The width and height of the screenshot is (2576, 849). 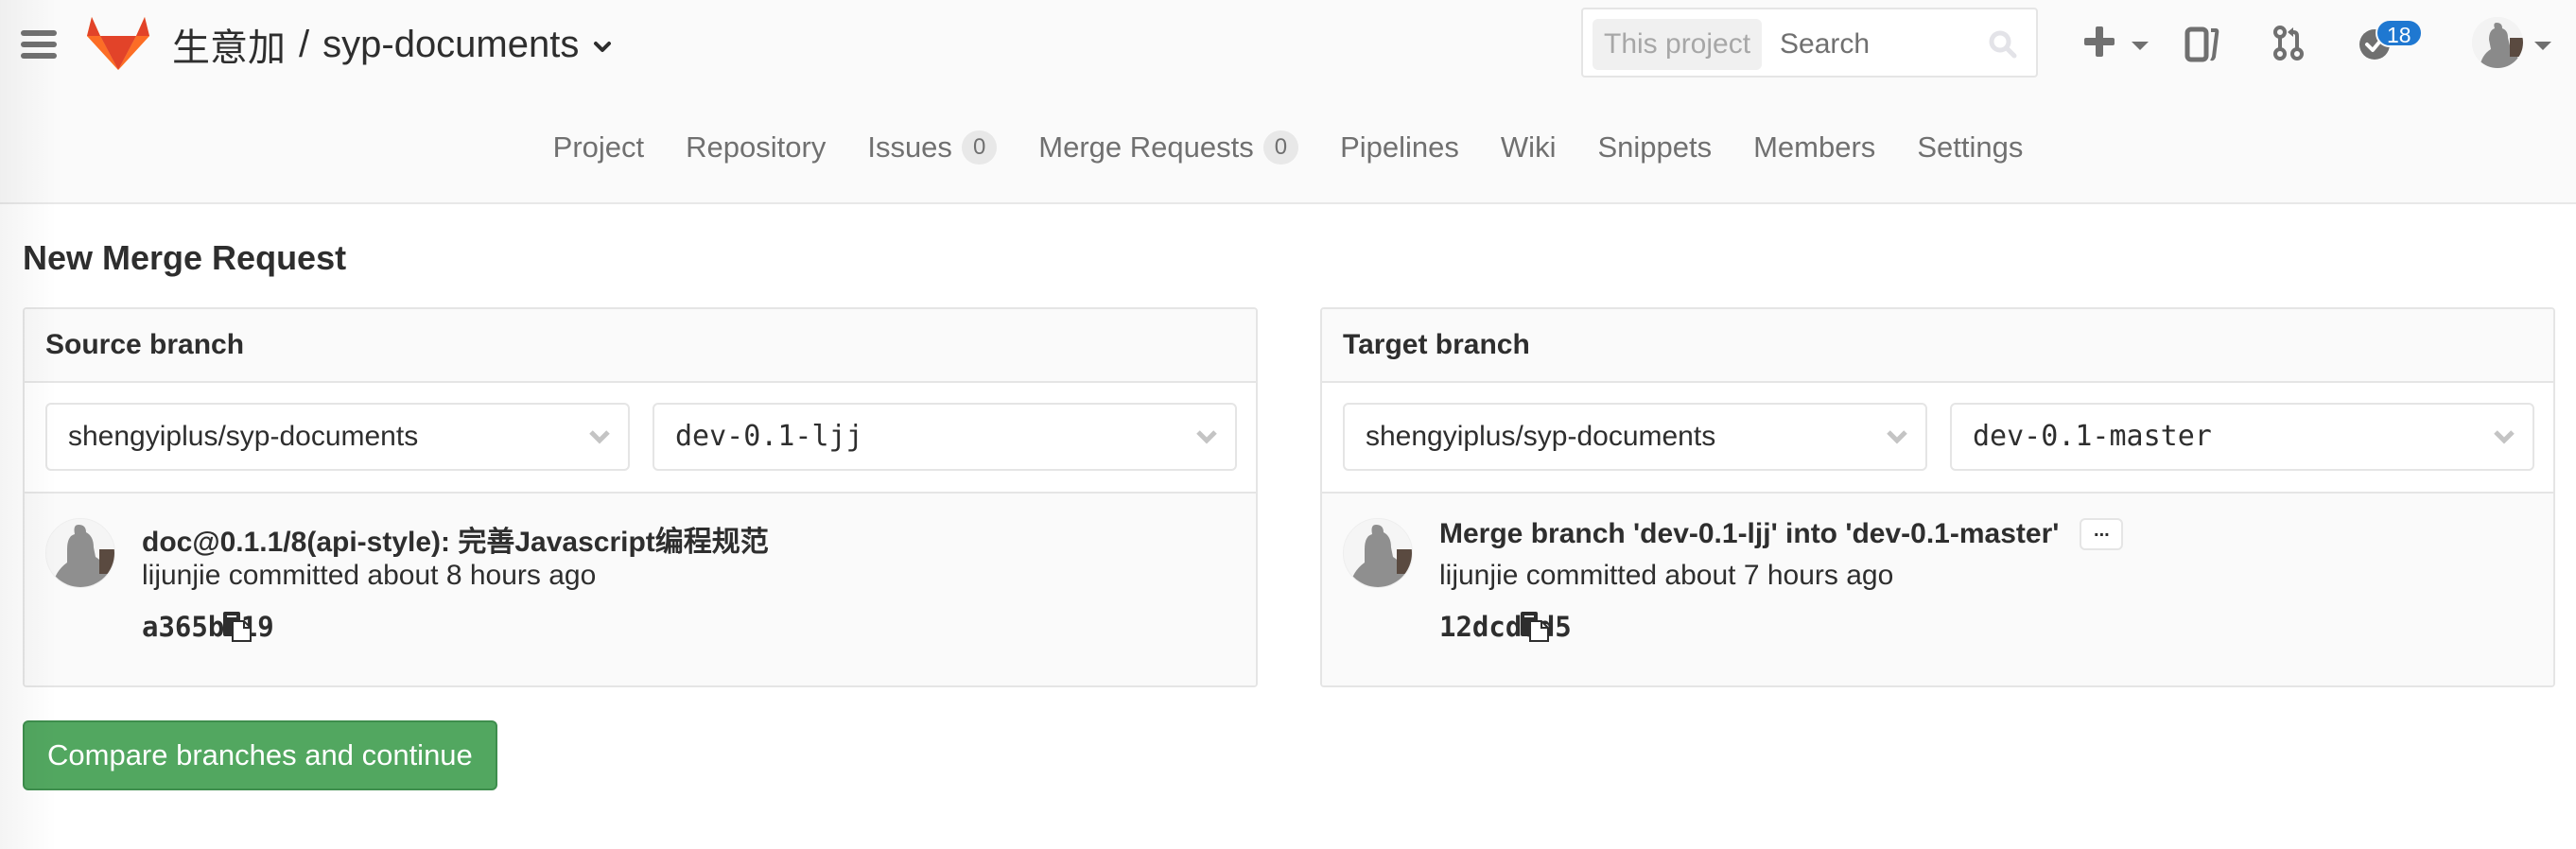 What do you see at coordinates (243, 436) in the screenshot?
I see `source-project-value: shengyiplus/syp-documents` at bounding box center [243, 436].